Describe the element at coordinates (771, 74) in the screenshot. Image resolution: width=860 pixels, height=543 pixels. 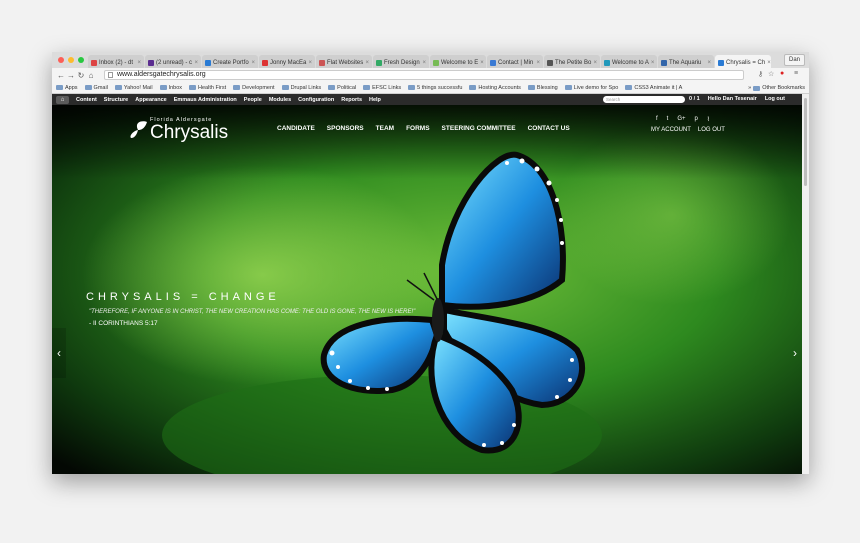
I see `bookmark-star-icon: ☆` at that location.